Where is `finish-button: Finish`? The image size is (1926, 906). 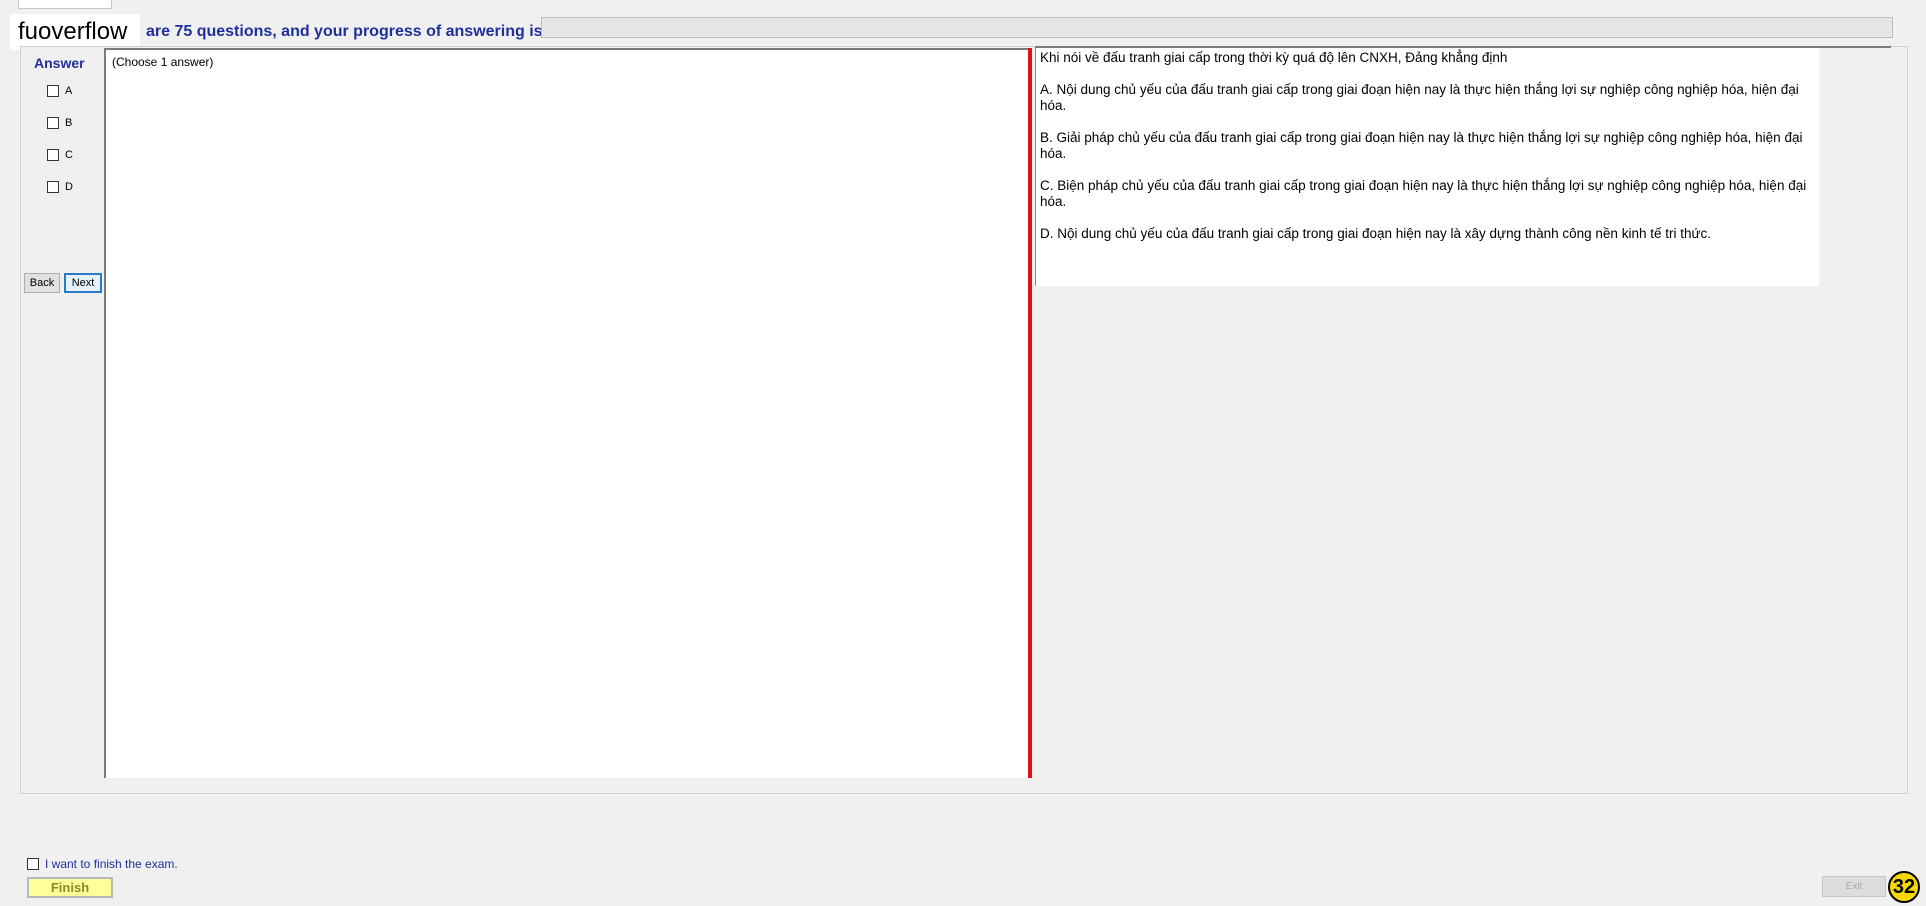 finish-button: Finish is located at coordinates (70, 887).